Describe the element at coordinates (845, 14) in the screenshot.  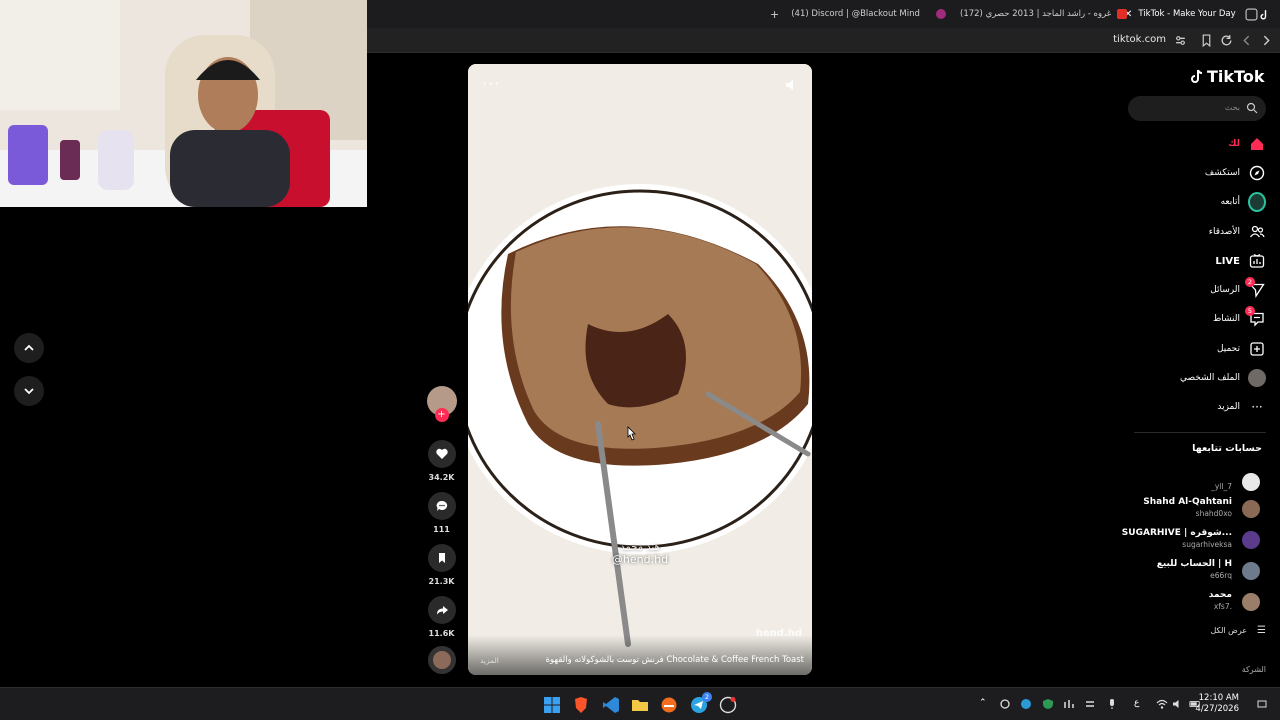
I see `tab-discord: + (41) Discord | @Blackout Mind` at that location.